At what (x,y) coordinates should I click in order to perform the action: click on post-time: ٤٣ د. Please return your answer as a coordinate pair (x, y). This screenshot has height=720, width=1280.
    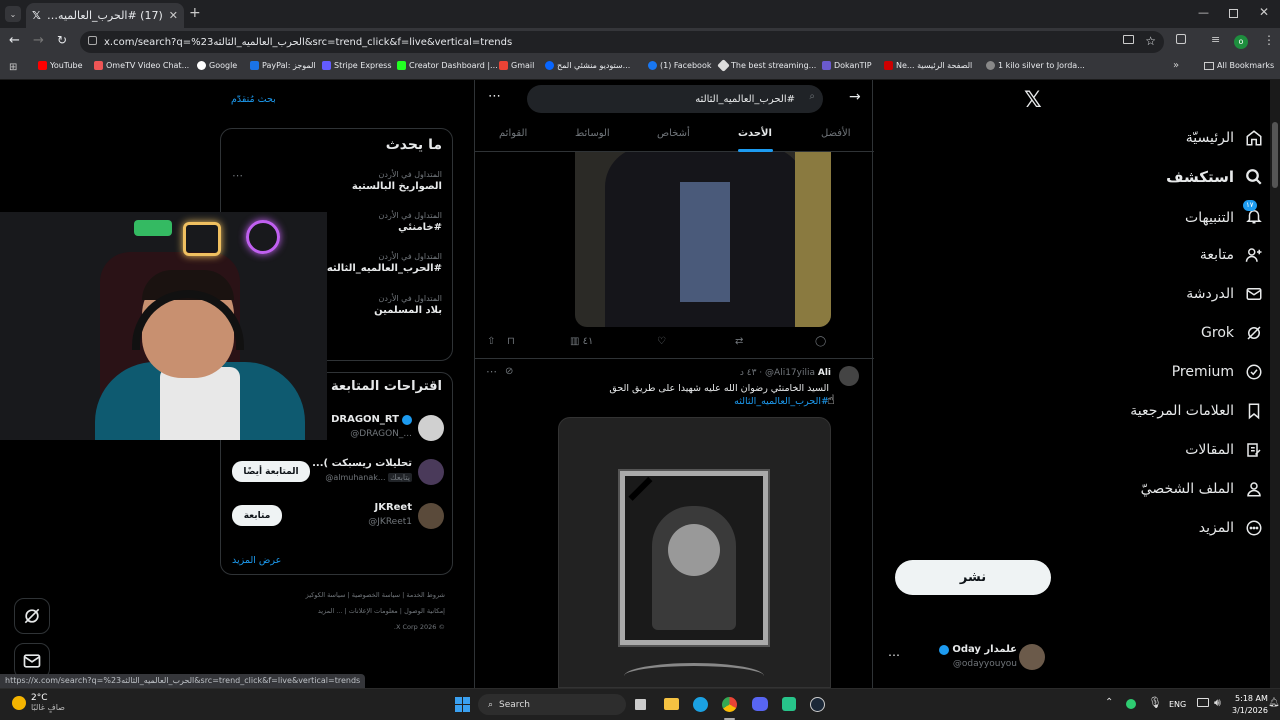
    Looking at the image, I should click on (748, 373).